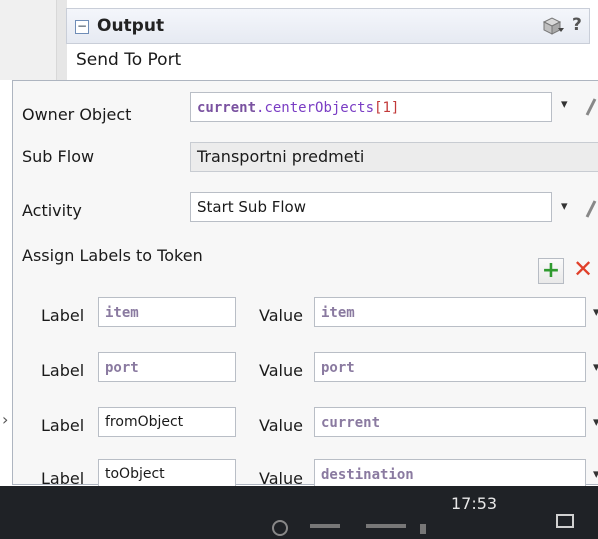 Image resolution: width=598 pixels, height=539 pixels. What do you see at coordinates (82, 27) in the screenshot?
I see `collapse-icon: −` at bounding box center [82, 27].